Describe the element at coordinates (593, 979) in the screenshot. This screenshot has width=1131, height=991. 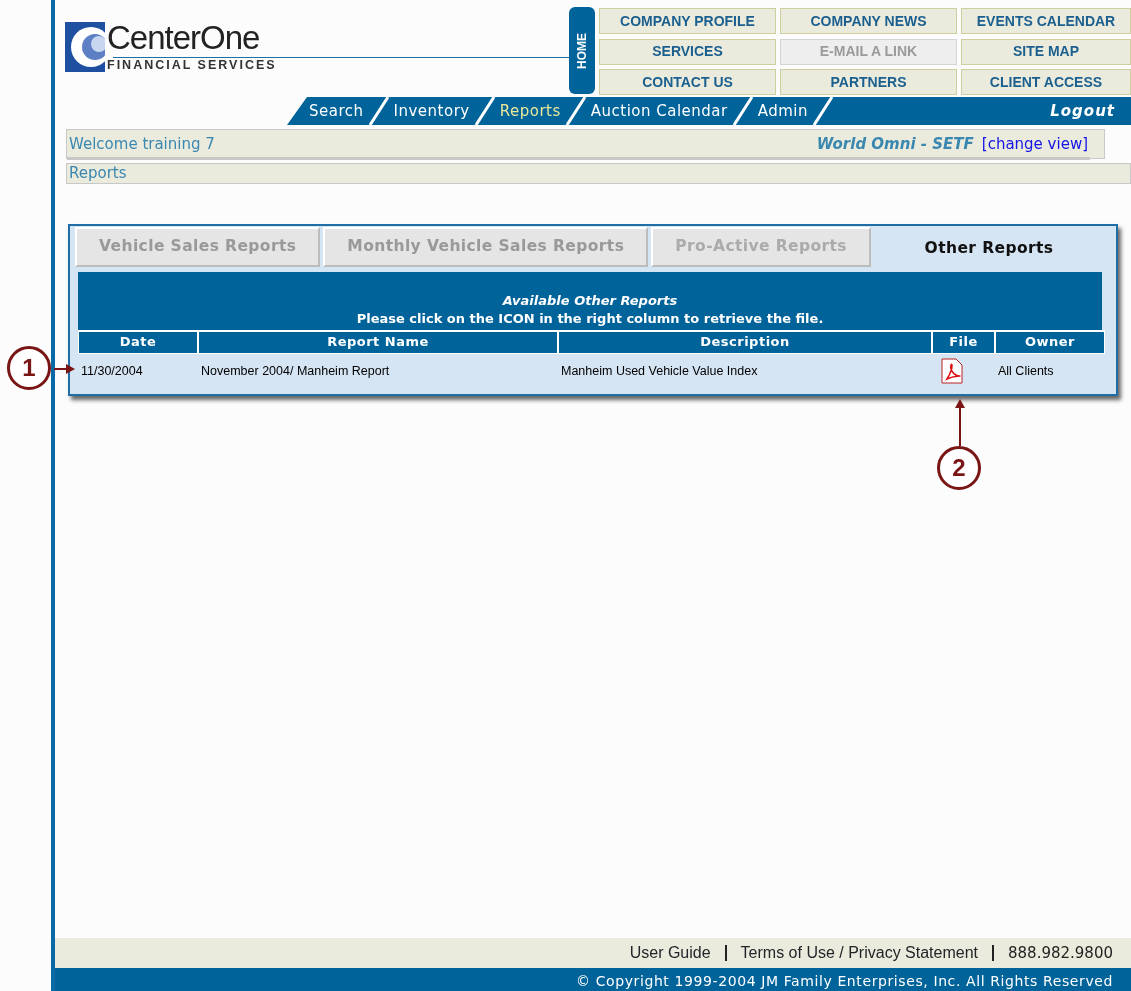
I see `copyright-bar: © Copyright 1999-2004 JM Family Enterprises, Inc. All Rights Reserved` at that location.